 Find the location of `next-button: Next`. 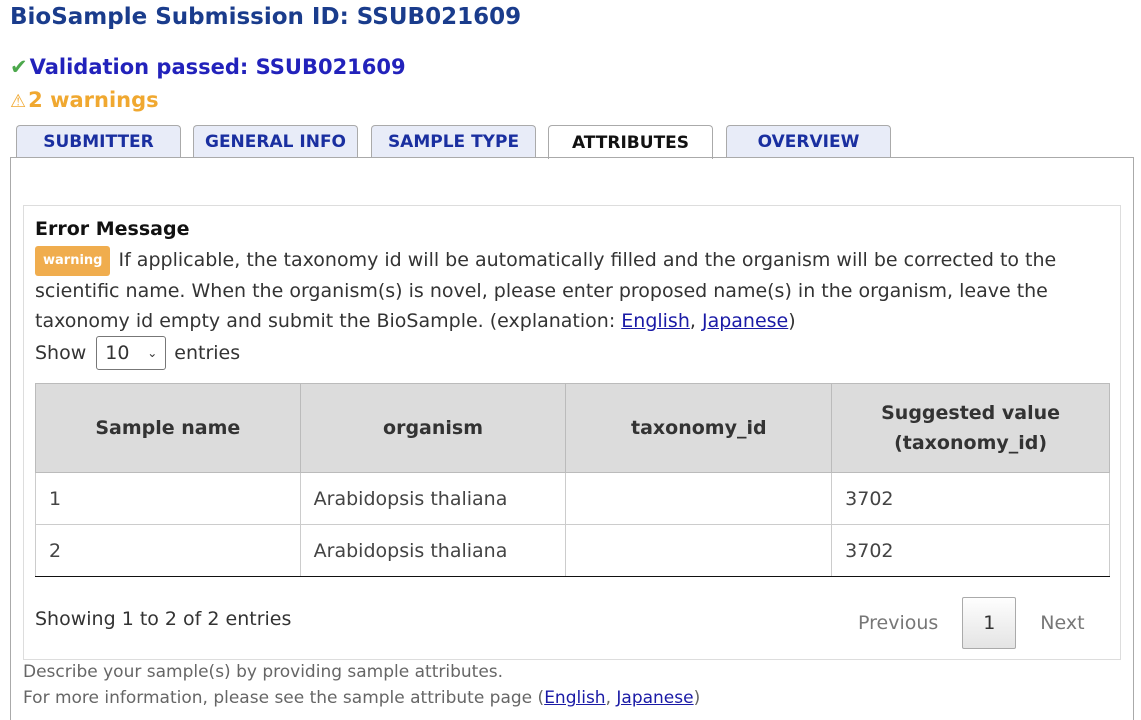

next-button: Next is located at coordinates (1062, 623).